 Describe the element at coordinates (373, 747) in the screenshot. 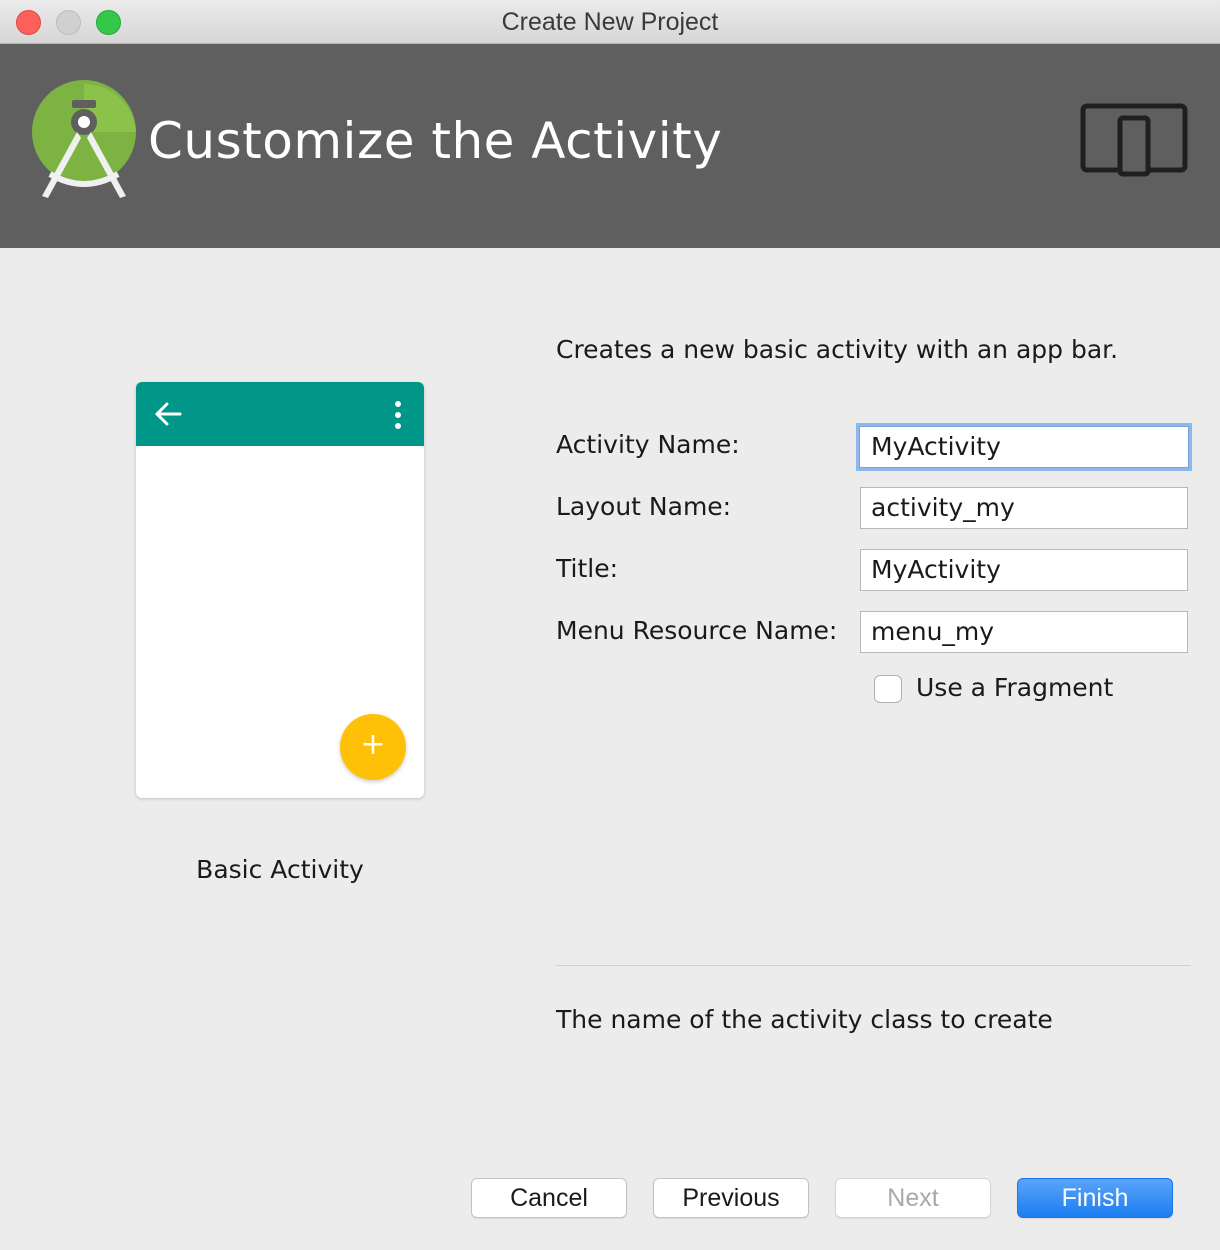

I see `preview-fab-plus-icon: +` at that location.